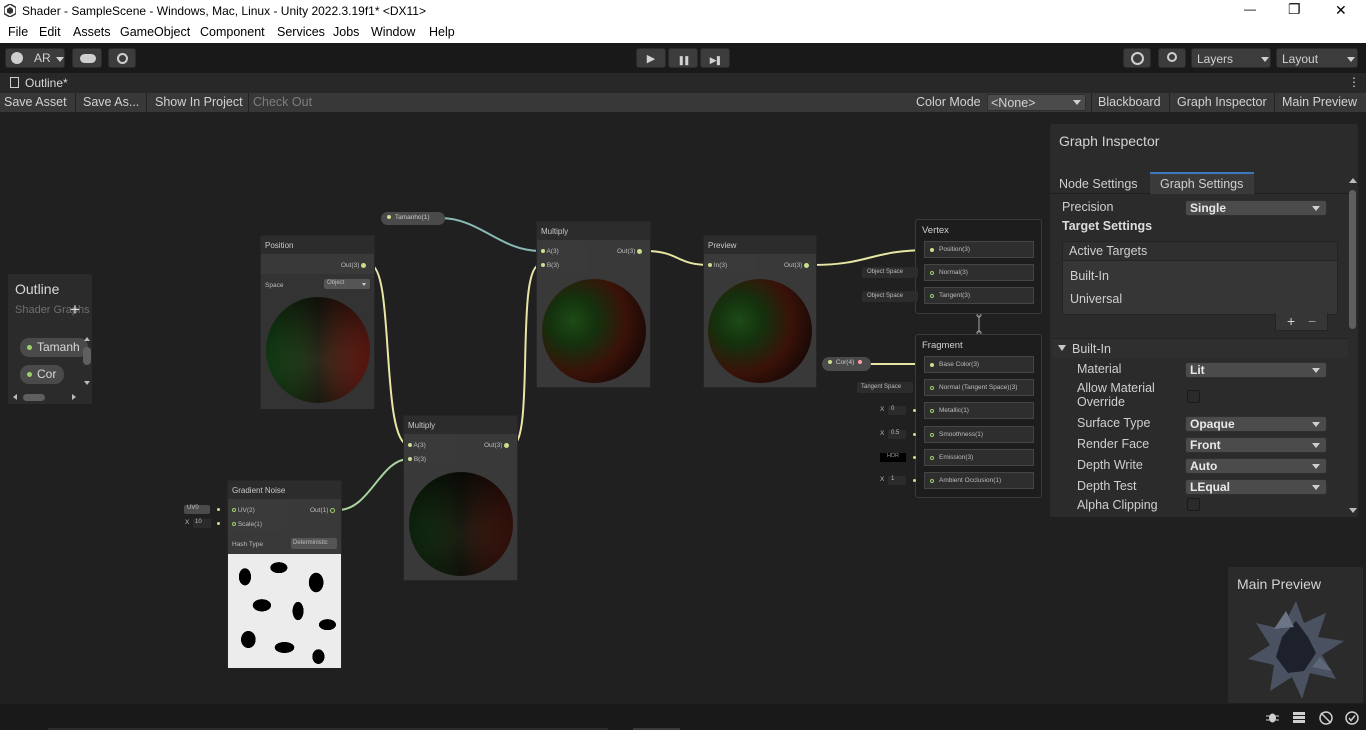  I want to click on ao-input: X 1, so click(897, 480).